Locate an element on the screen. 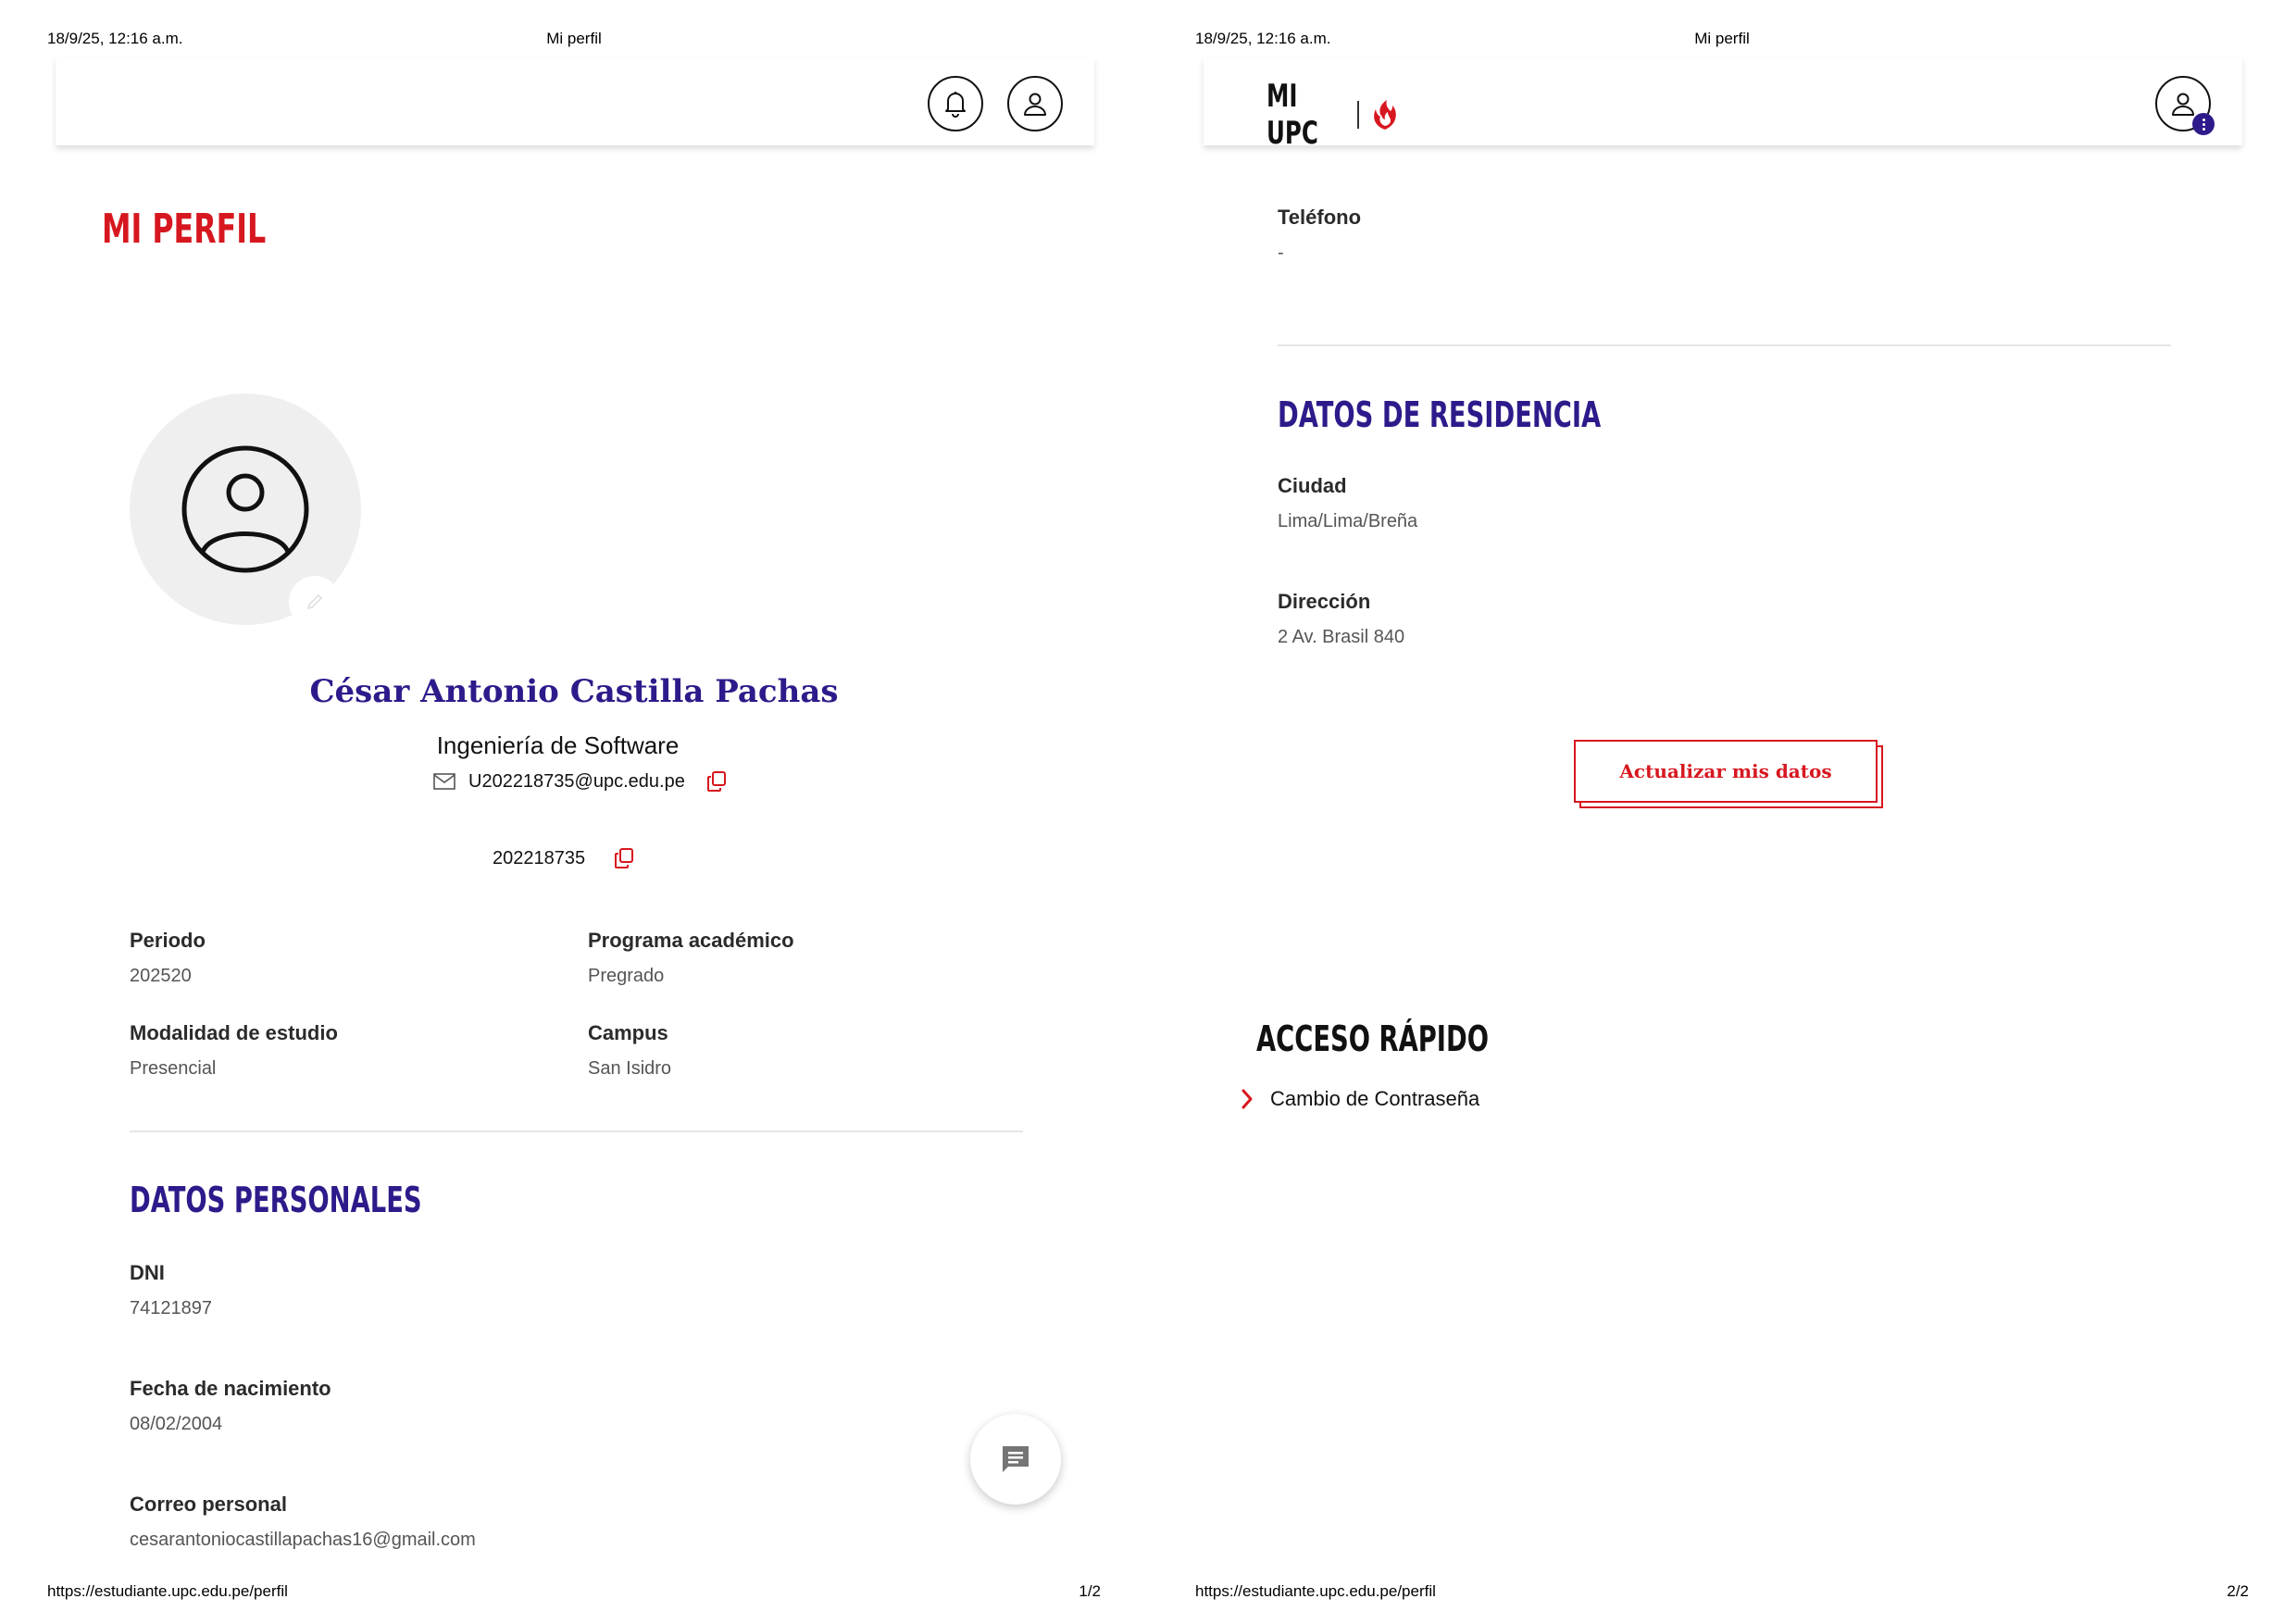 The image size is (2296, 1624). print-page-number: 2/2 is located at coordinates (2238, 1591).